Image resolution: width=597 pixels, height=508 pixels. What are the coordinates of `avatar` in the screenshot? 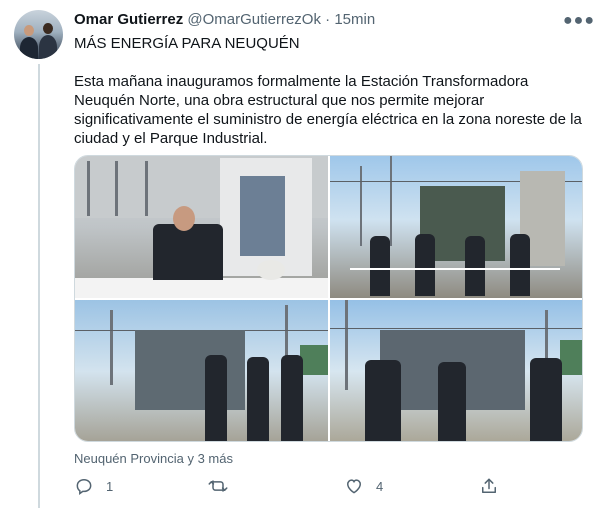 It's located at (38, 34).